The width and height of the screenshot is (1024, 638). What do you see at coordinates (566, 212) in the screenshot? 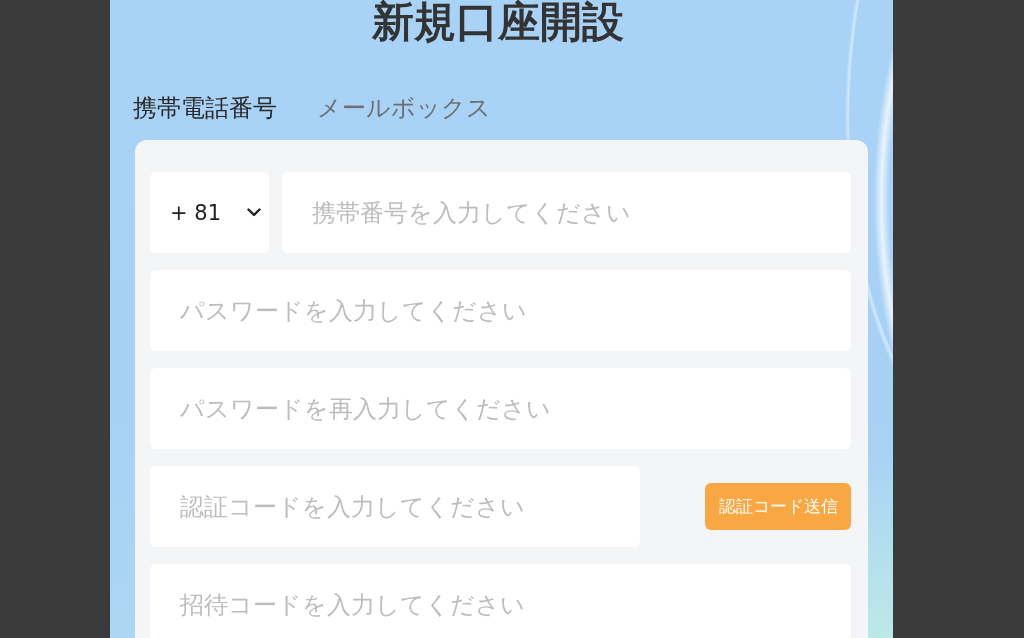
I see `input-field: 携帯番号を入力してください` at bounding box center [566, 212].